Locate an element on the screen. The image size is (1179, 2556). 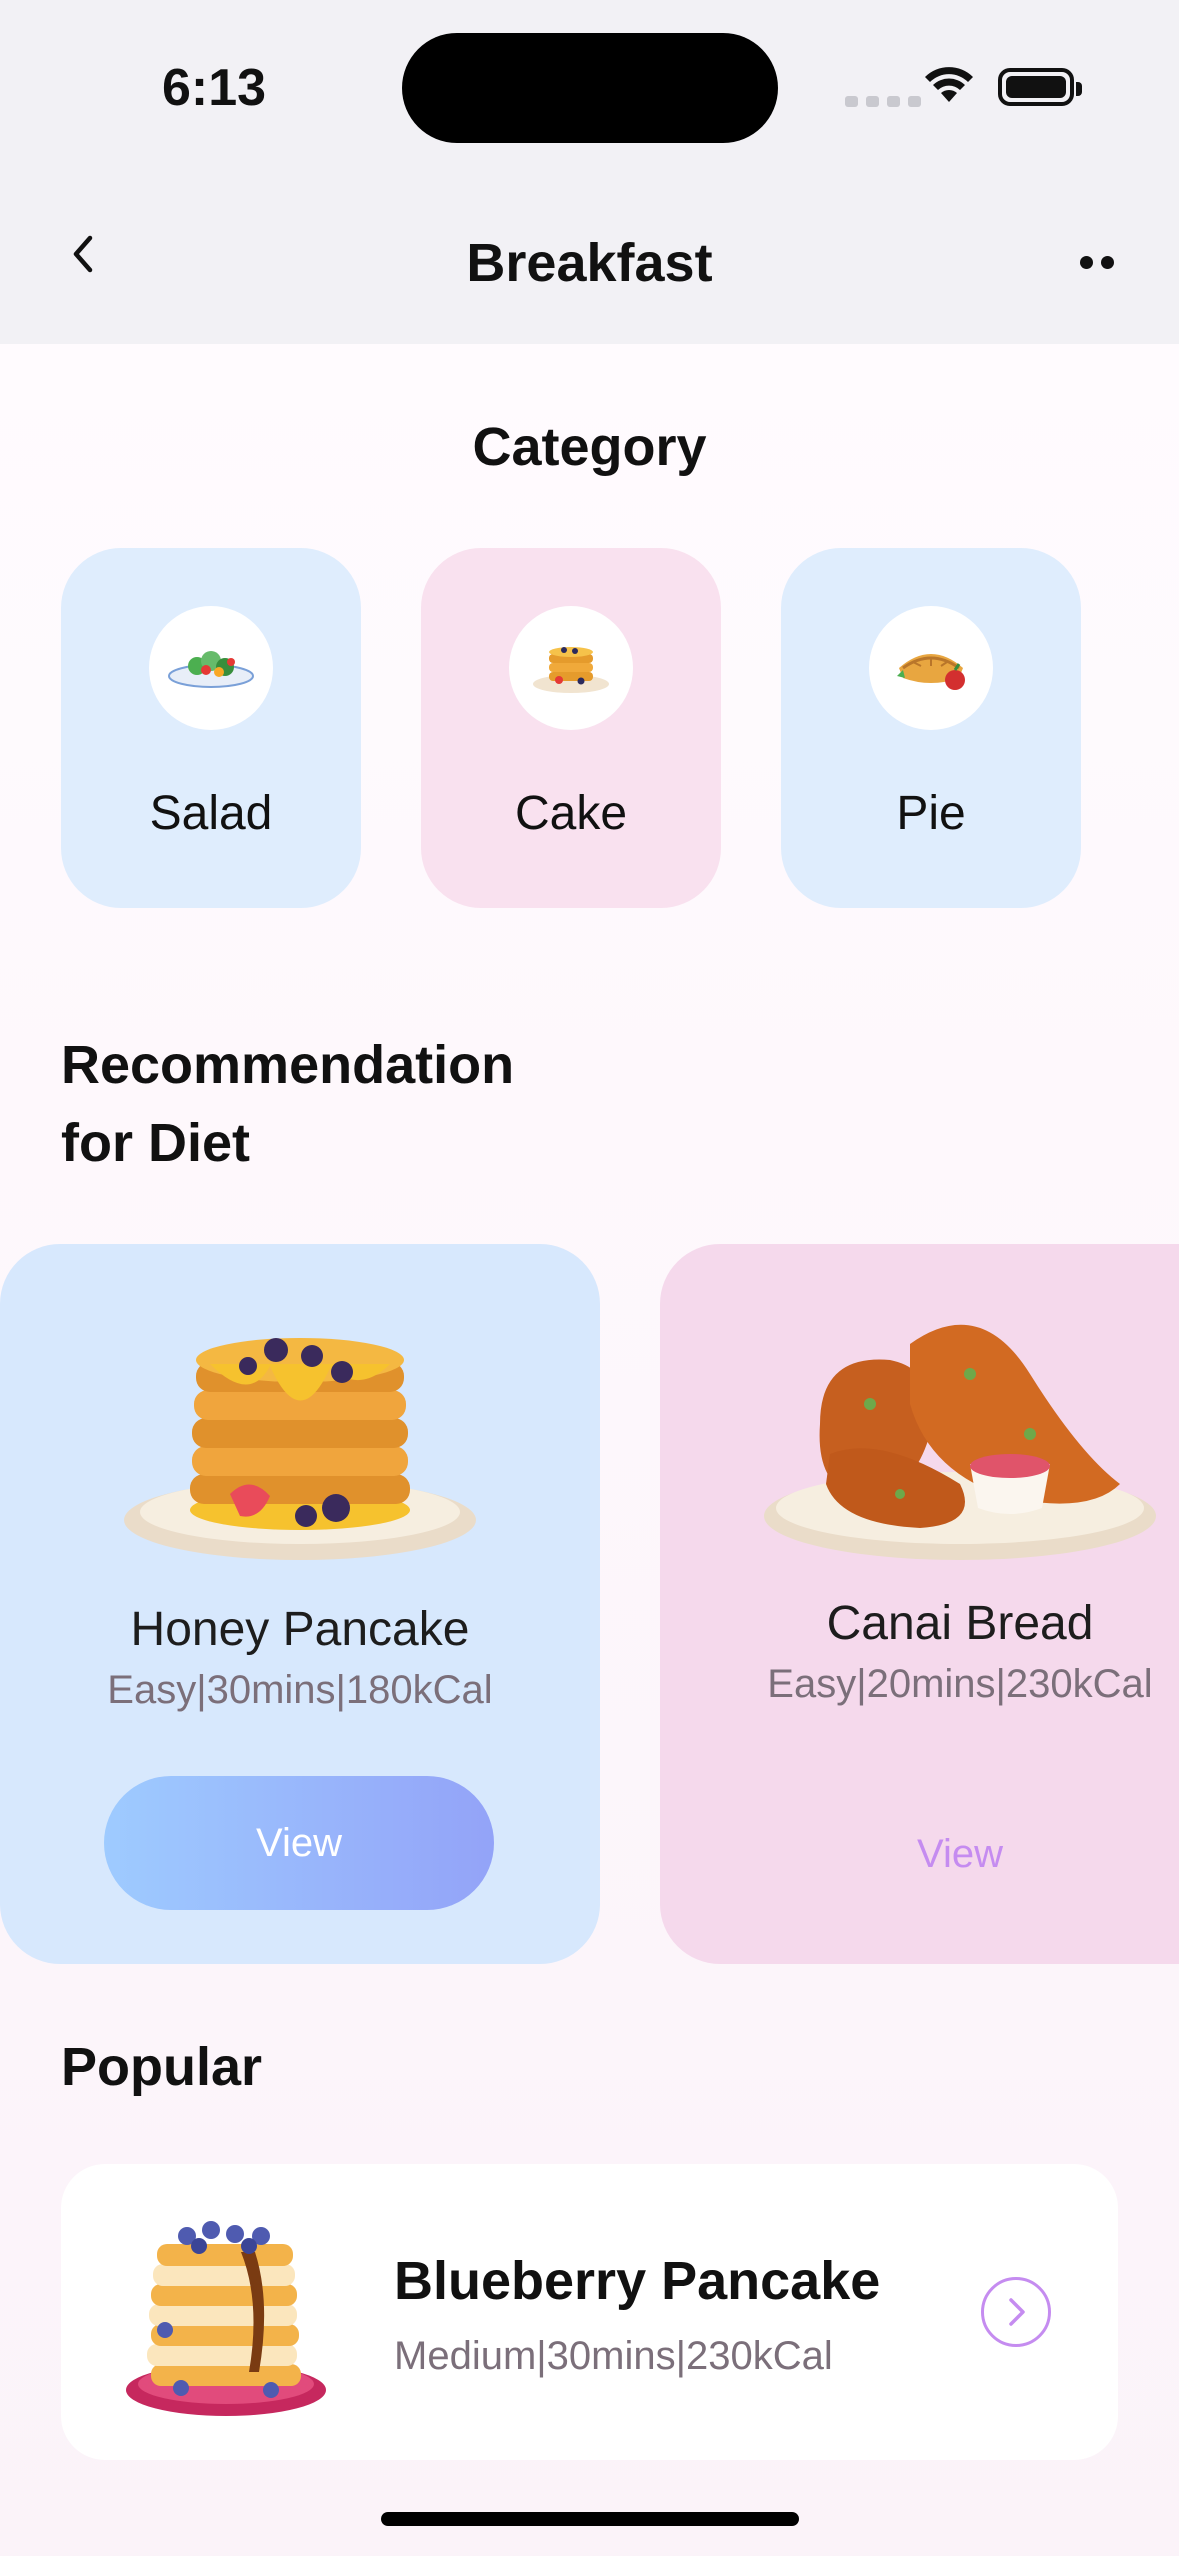
recipe-meta: Easy|20mins|230kCal is located at coordinates (960, 1684).